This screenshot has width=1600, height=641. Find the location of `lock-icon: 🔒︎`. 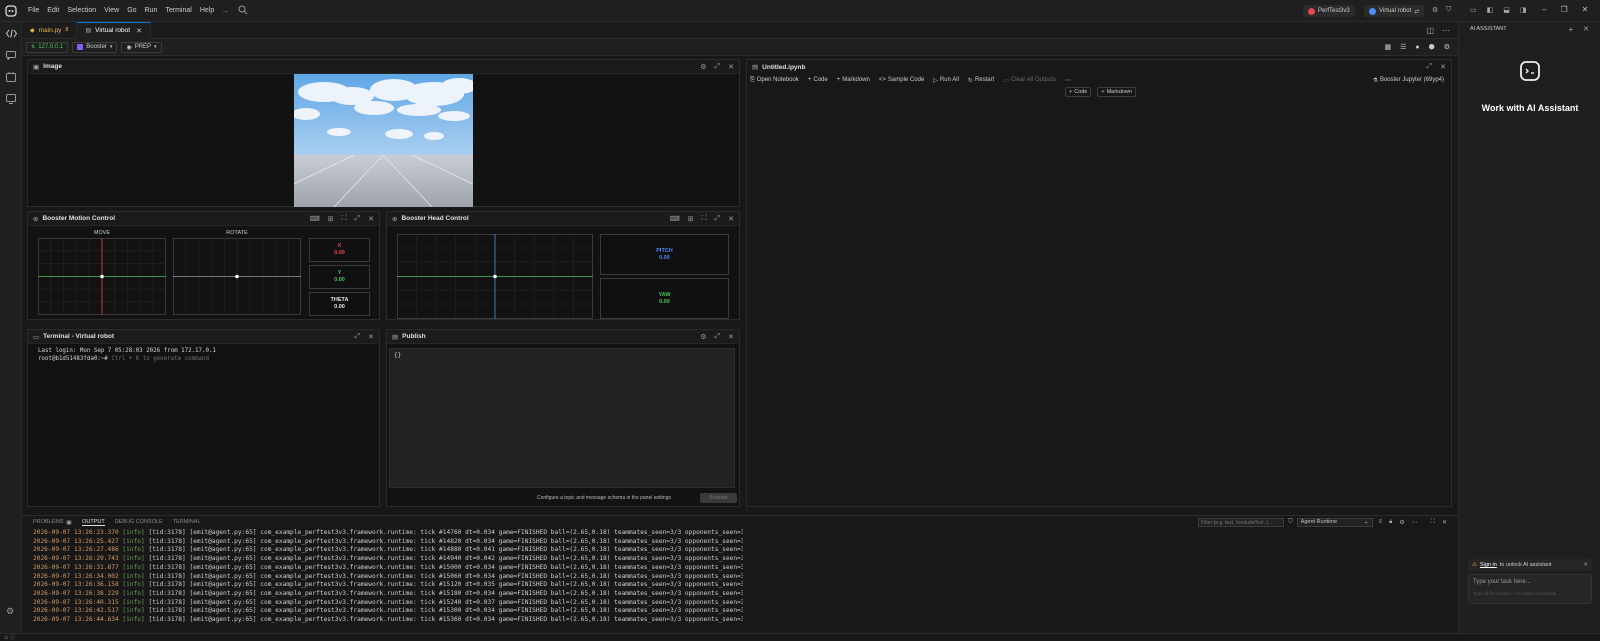

lock-icon: 🔒︎ is located at coordinates (1390, 522).